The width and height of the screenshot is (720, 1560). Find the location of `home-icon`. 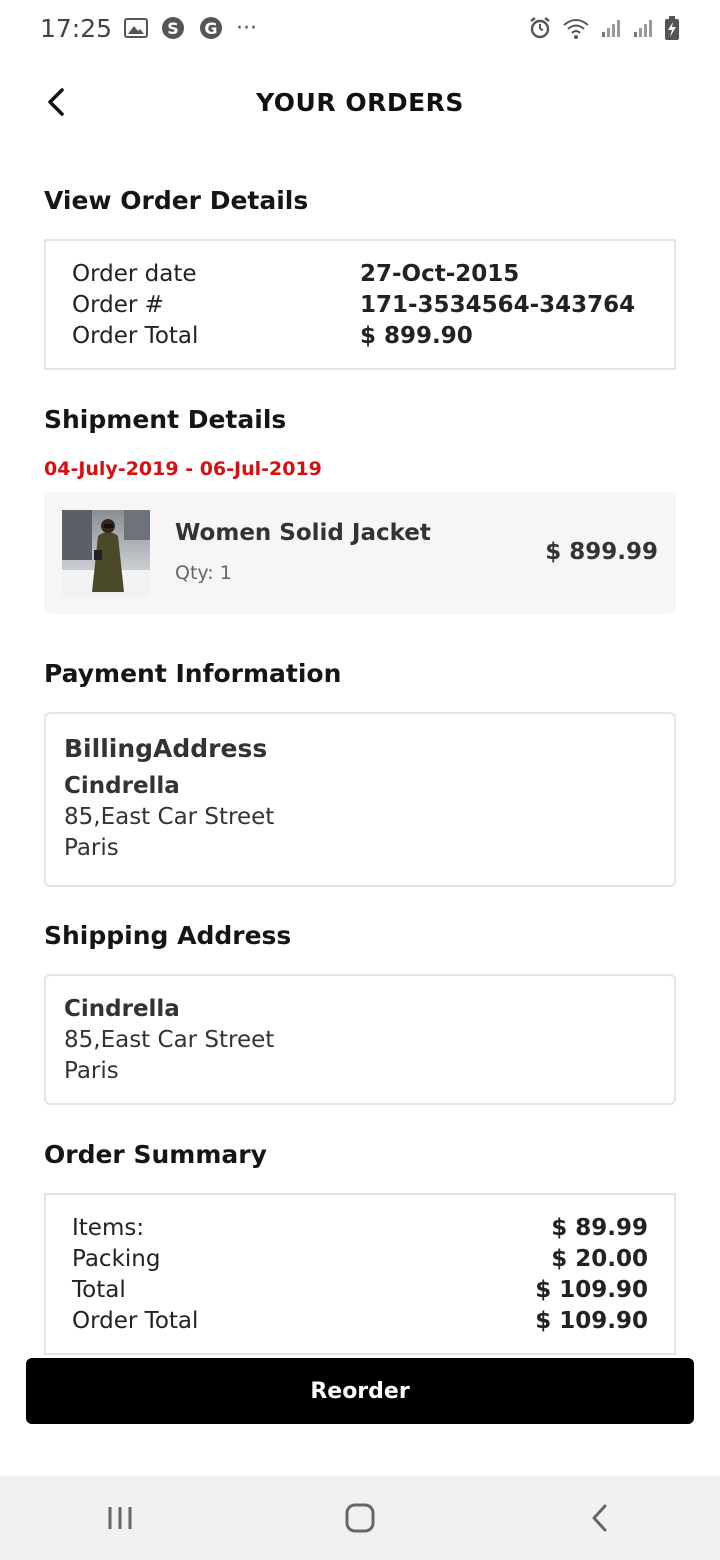

home-icon is located at coordinates (360, 1518).